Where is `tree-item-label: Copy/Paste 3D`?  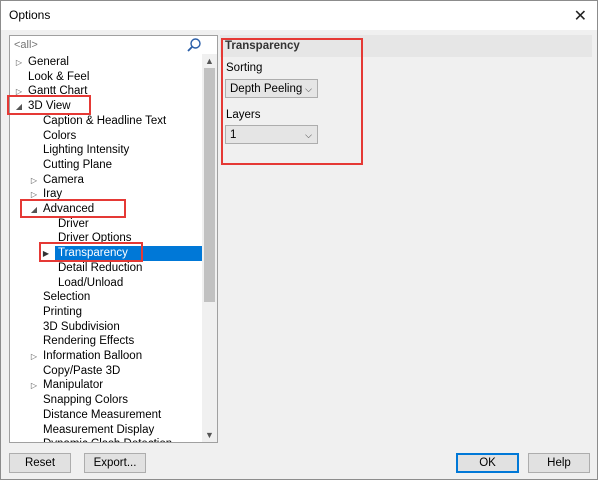
tree-item-label: Copy/Paste 3D is located at coordinates (82, 370).